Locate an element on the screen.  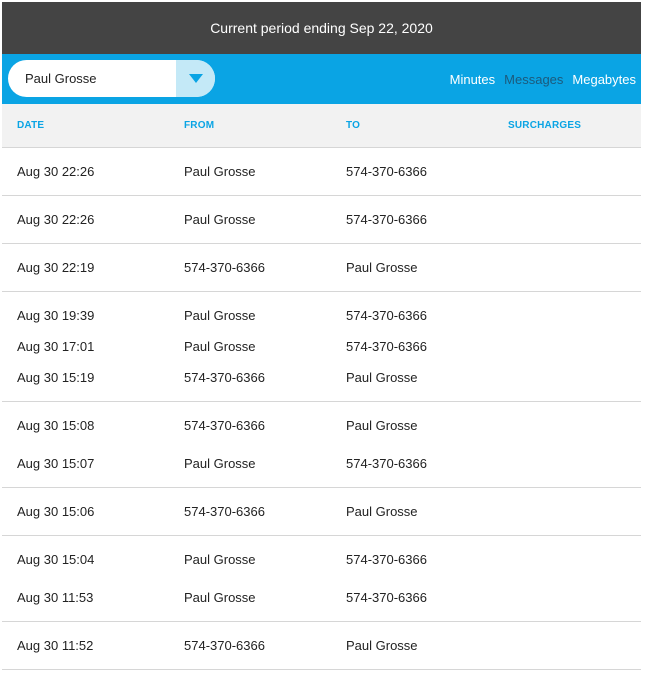
period-header: Current period ending Sep 22, 2020 is located at coordinates (321, 28).